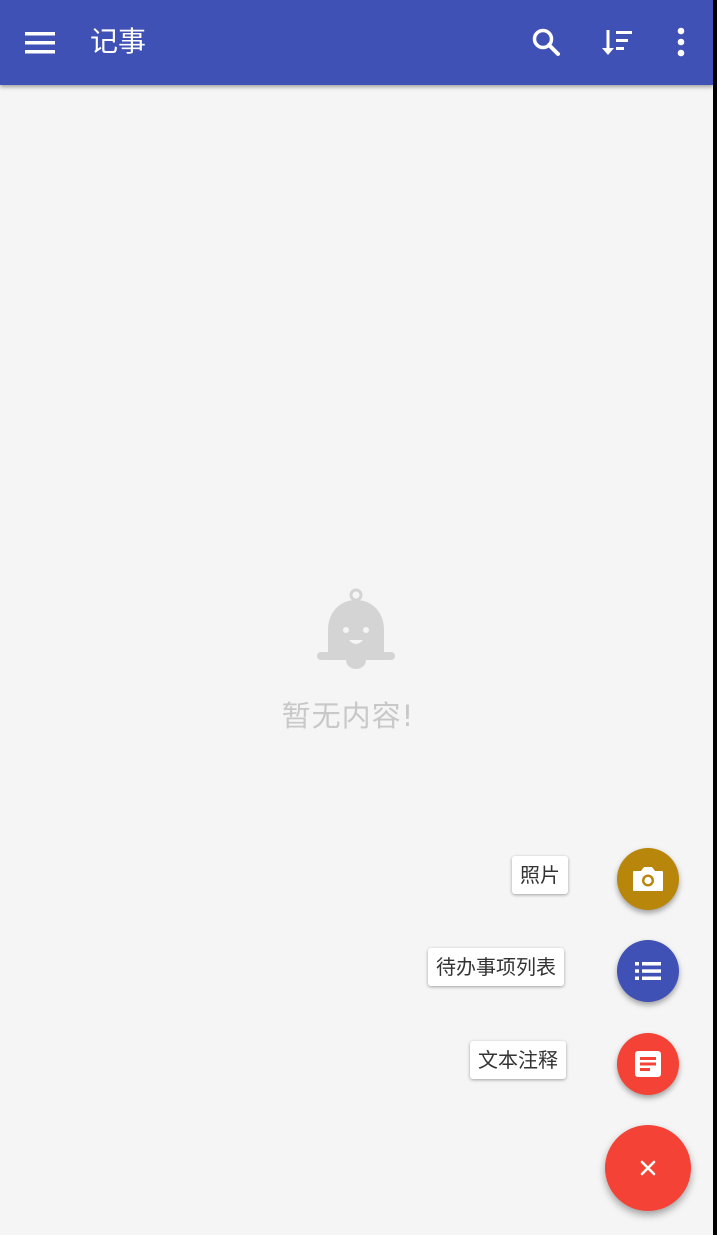  I want to click on list-icon, so click(648, 971).